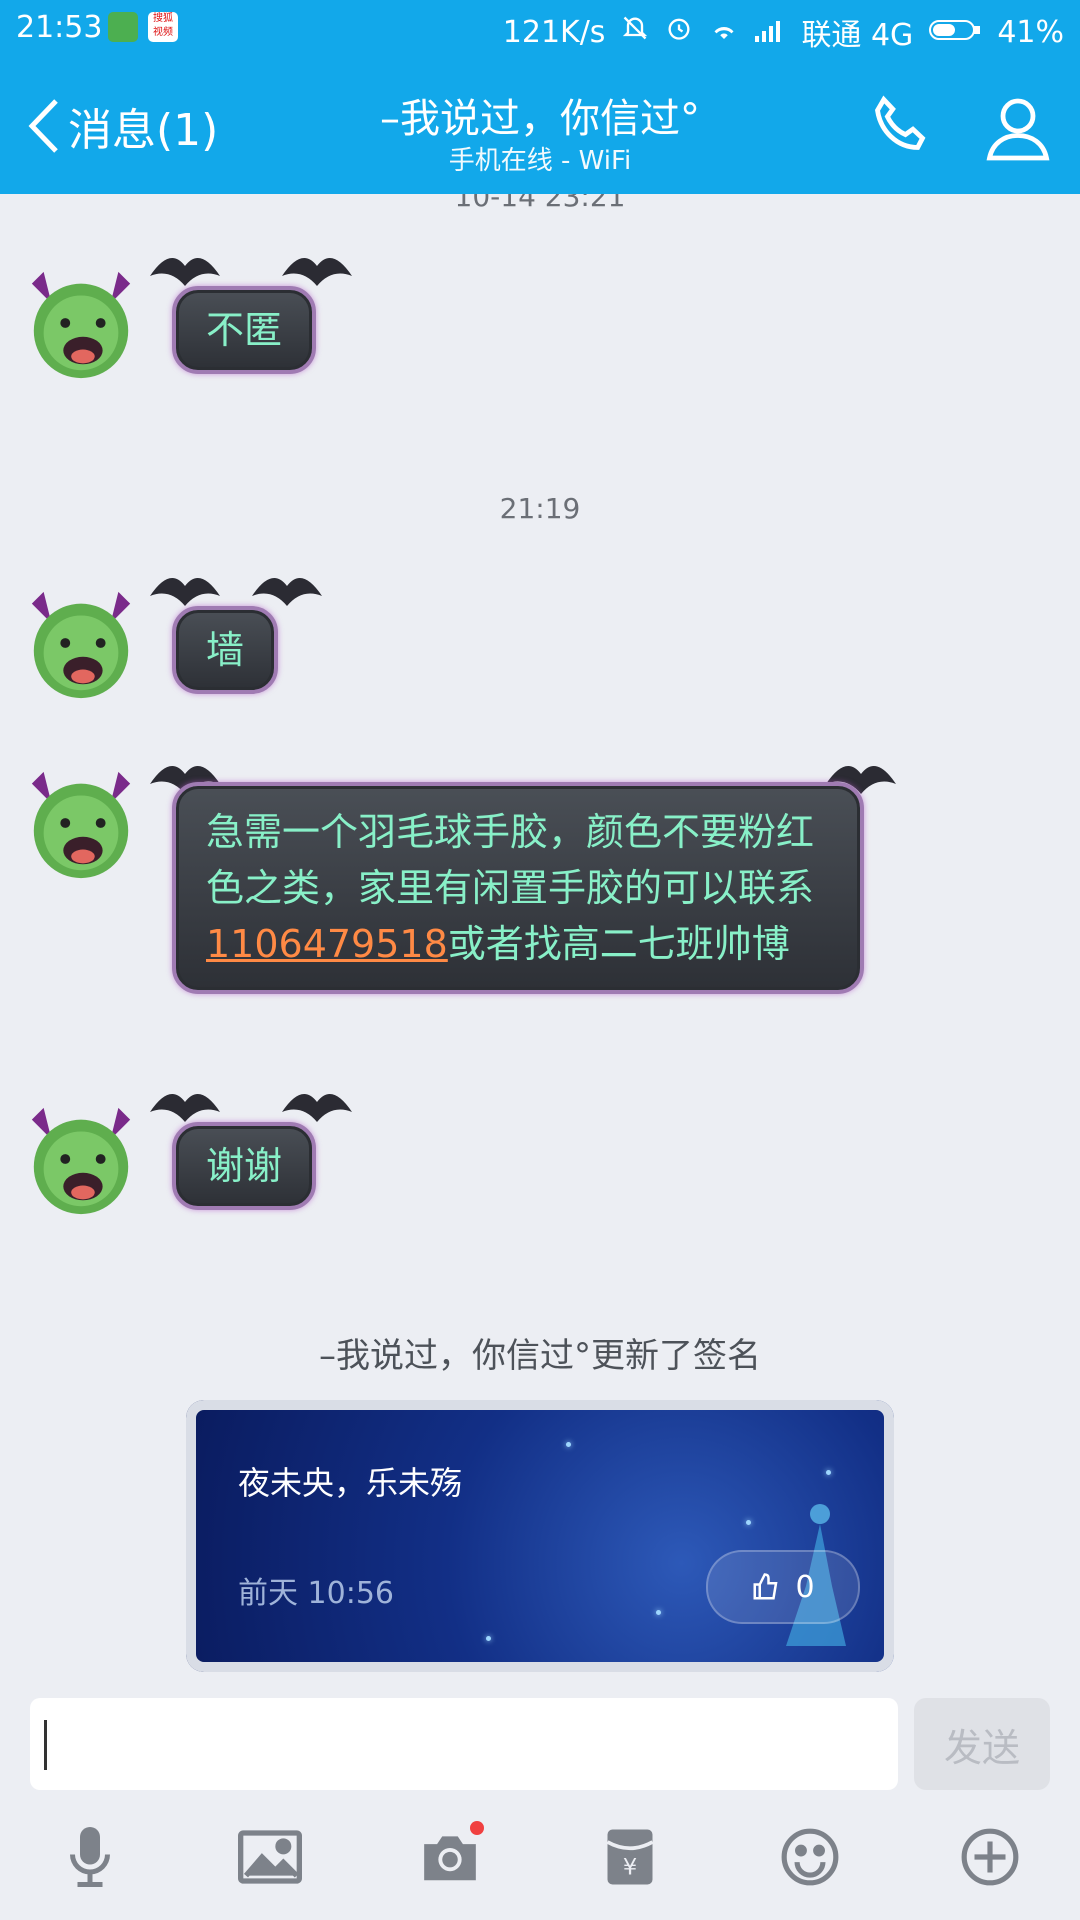 This screenshot has width=1080, height=1920. I want to click on thumbs-up-icon, so click(765, 1586).